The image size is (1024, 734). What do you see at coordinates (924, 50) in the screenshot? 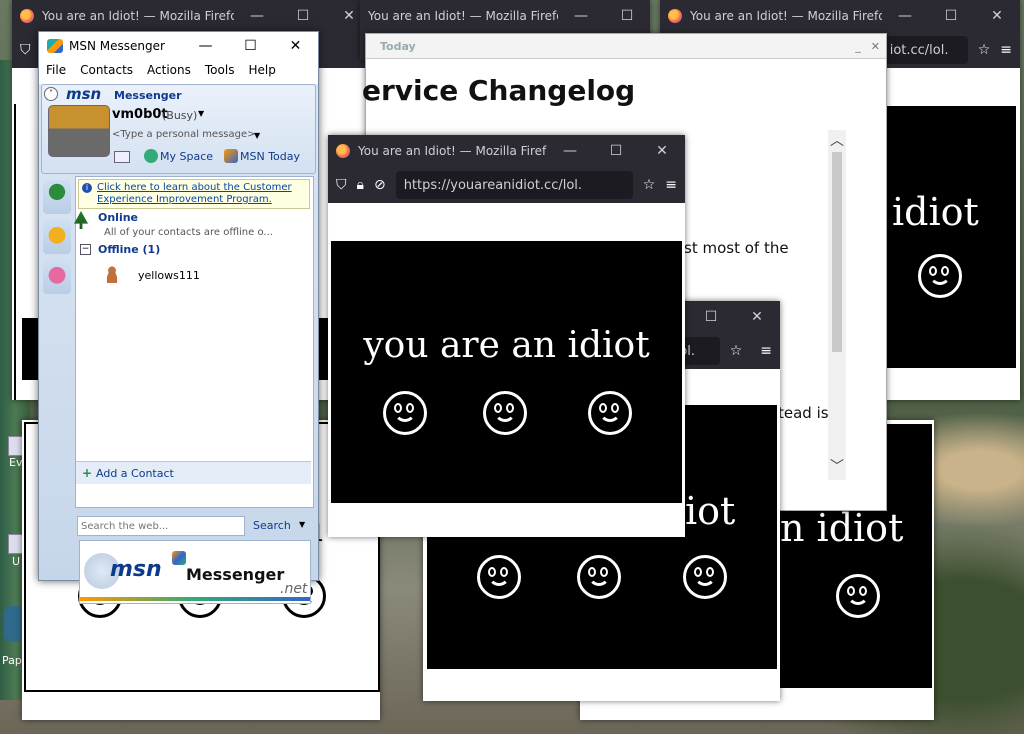
I see `url-bar: iot.cc/lol.` at bounding box center [924, 50].